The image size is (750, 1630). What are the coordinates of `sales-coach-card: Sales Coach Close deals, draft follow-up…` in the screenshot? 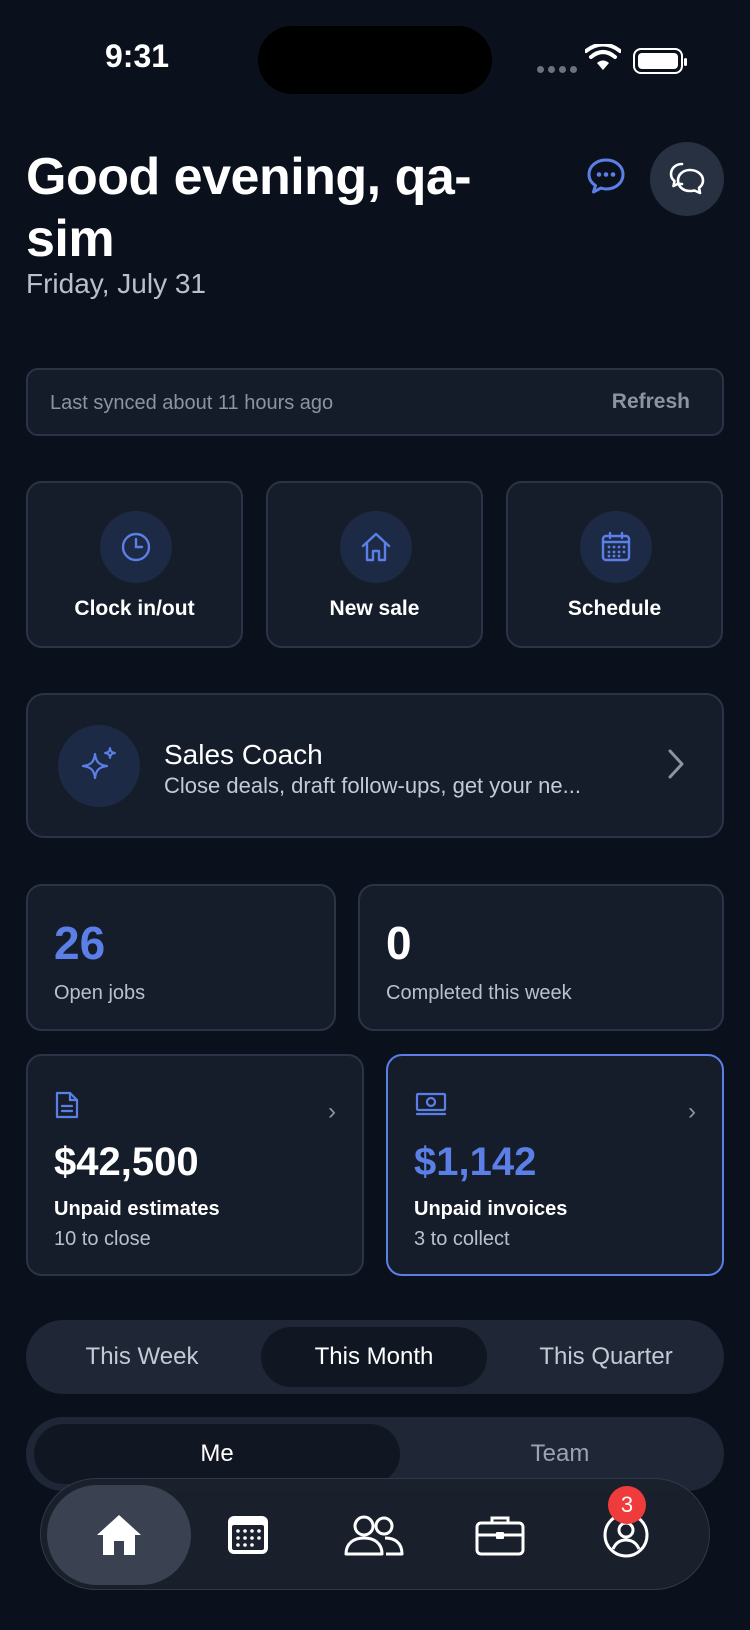 It's located at (375, 765).